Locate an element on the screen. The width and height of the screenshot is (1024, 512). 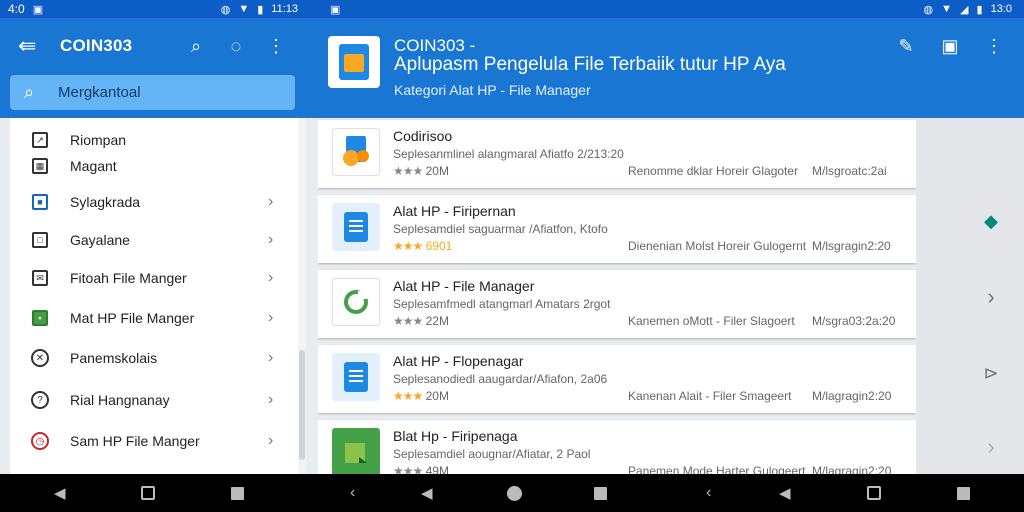
app-size: M/sgra03:2a:20 is located at coordinates (854, 321).